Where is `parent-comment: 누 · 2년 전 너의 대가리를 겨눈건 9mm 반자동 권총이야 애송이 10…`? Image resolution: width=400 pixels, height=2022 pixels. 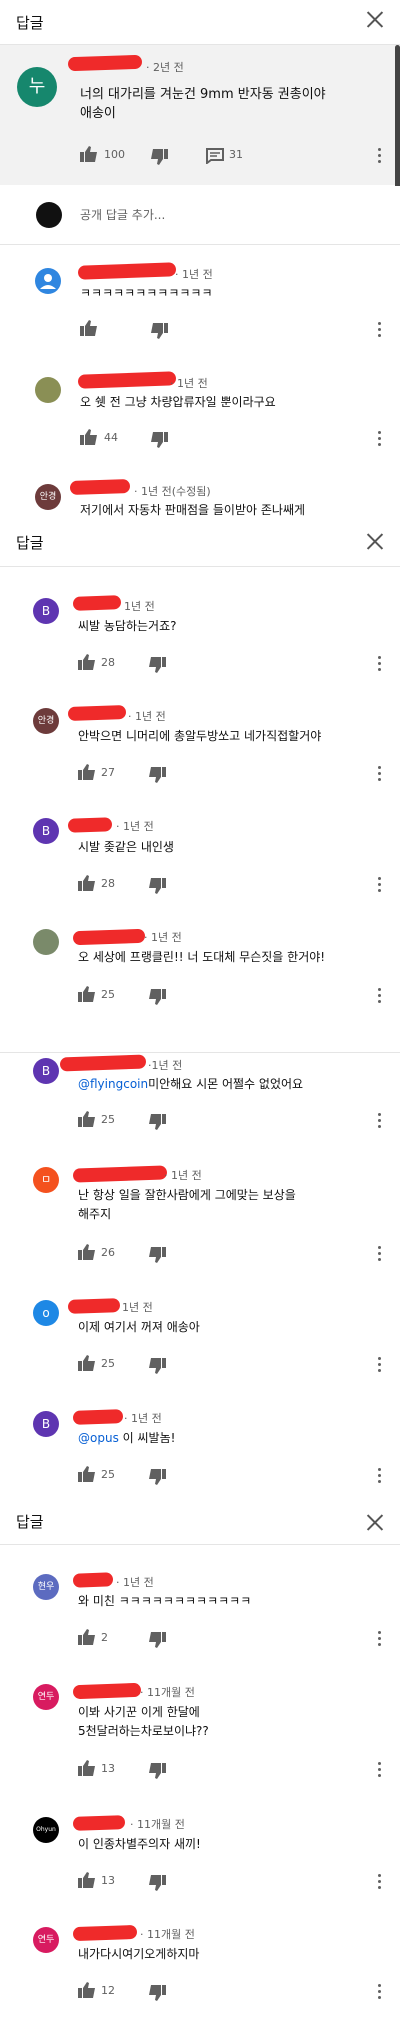
parent-comment: 누 · 2년 전 너의 대가리를 겨눈건 9mm 반자동 권총이야 애송이 10… is located at coordinates (200, 115).